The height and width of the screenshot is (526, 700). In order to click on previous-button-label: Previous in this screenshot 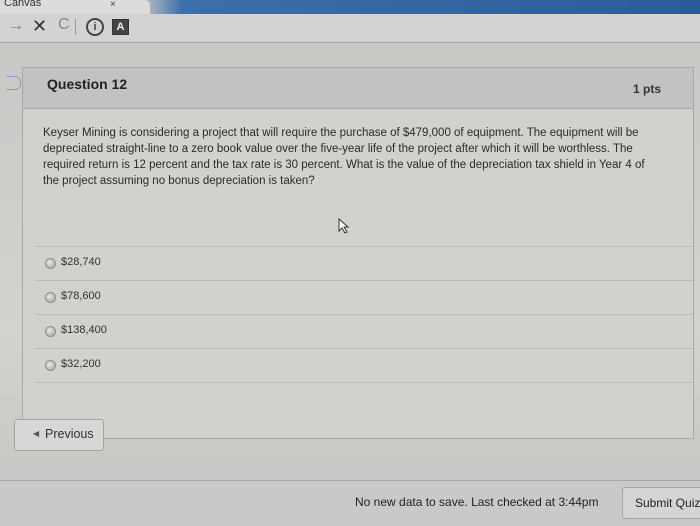, I will do `click(69, 434)`.